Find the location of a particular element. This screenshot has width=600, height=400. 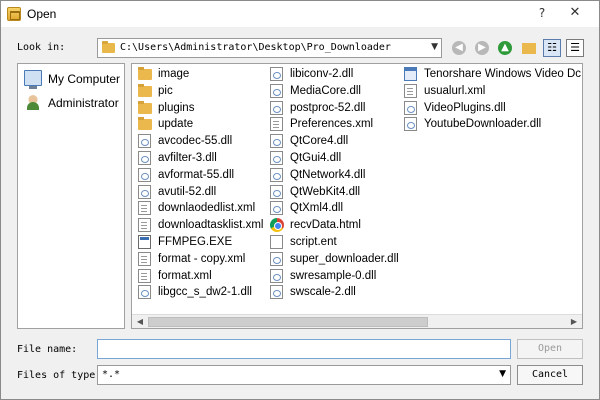

file-name: VideoPlugins.dll is located at coordinates (465, 107).